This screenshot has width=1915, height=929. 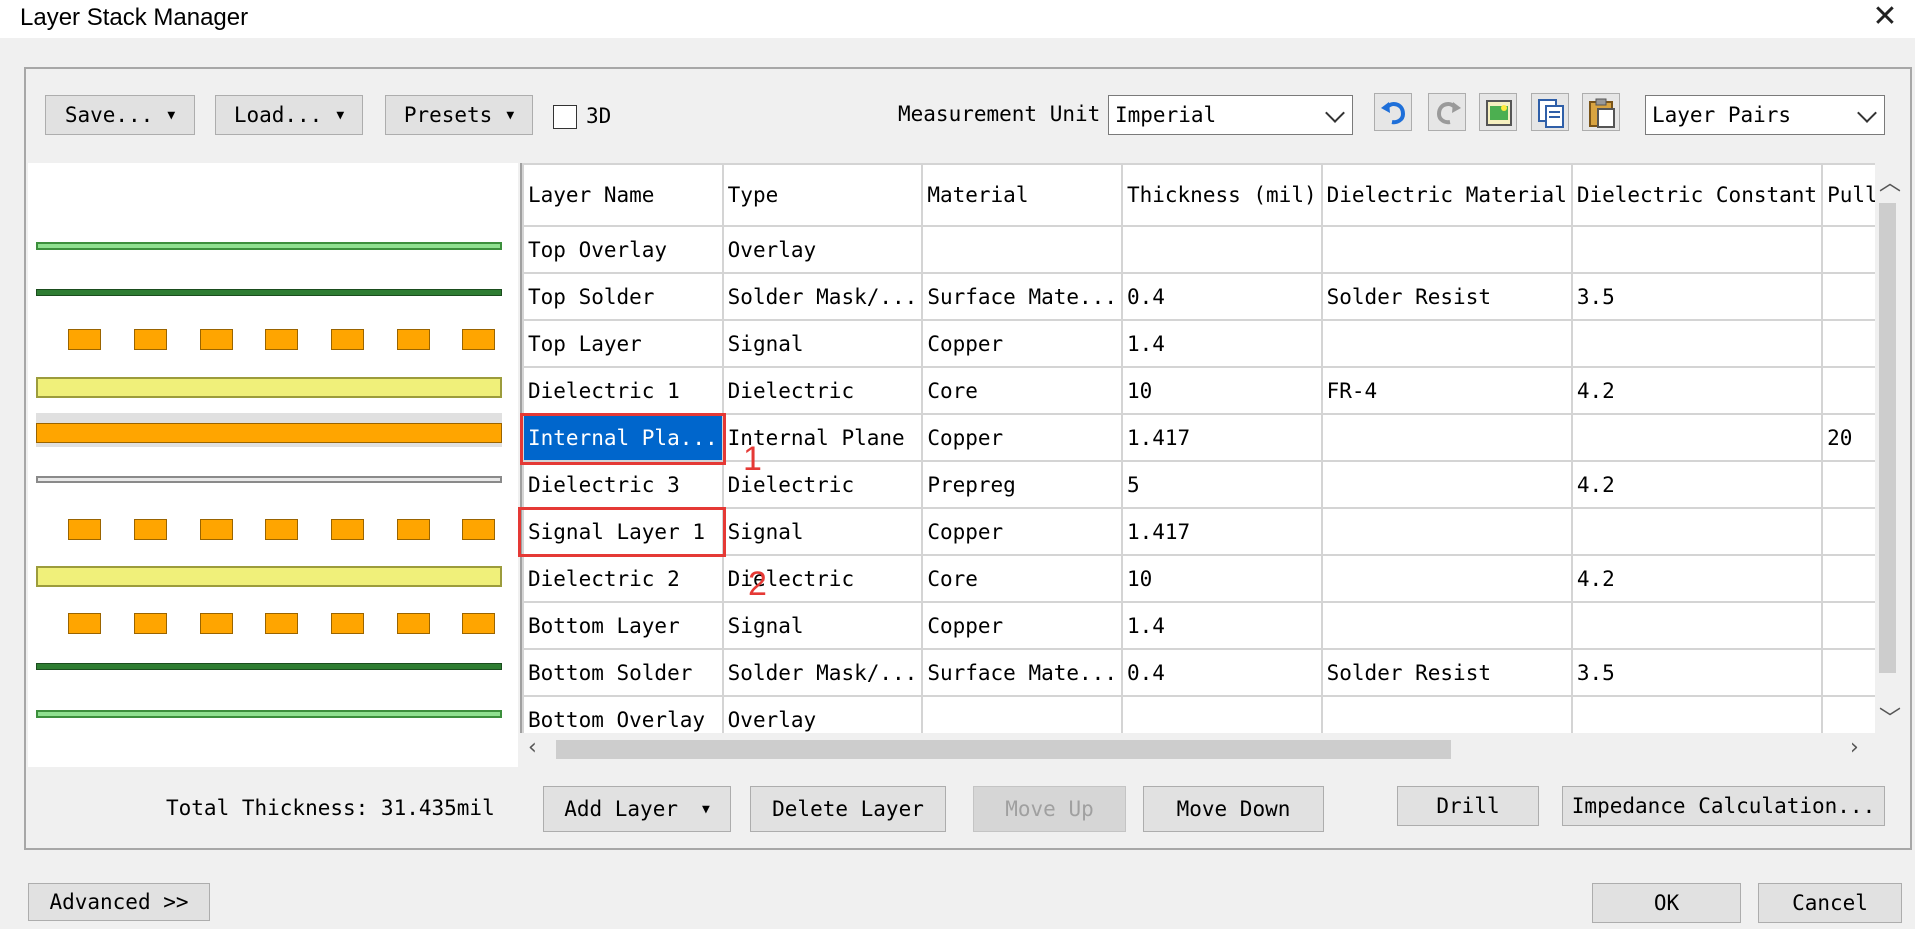 What do you see at coordinates (623, 296) in the screenshot?
I see `cell-layer-name: Top Solder` at bounding box center [623, 296].